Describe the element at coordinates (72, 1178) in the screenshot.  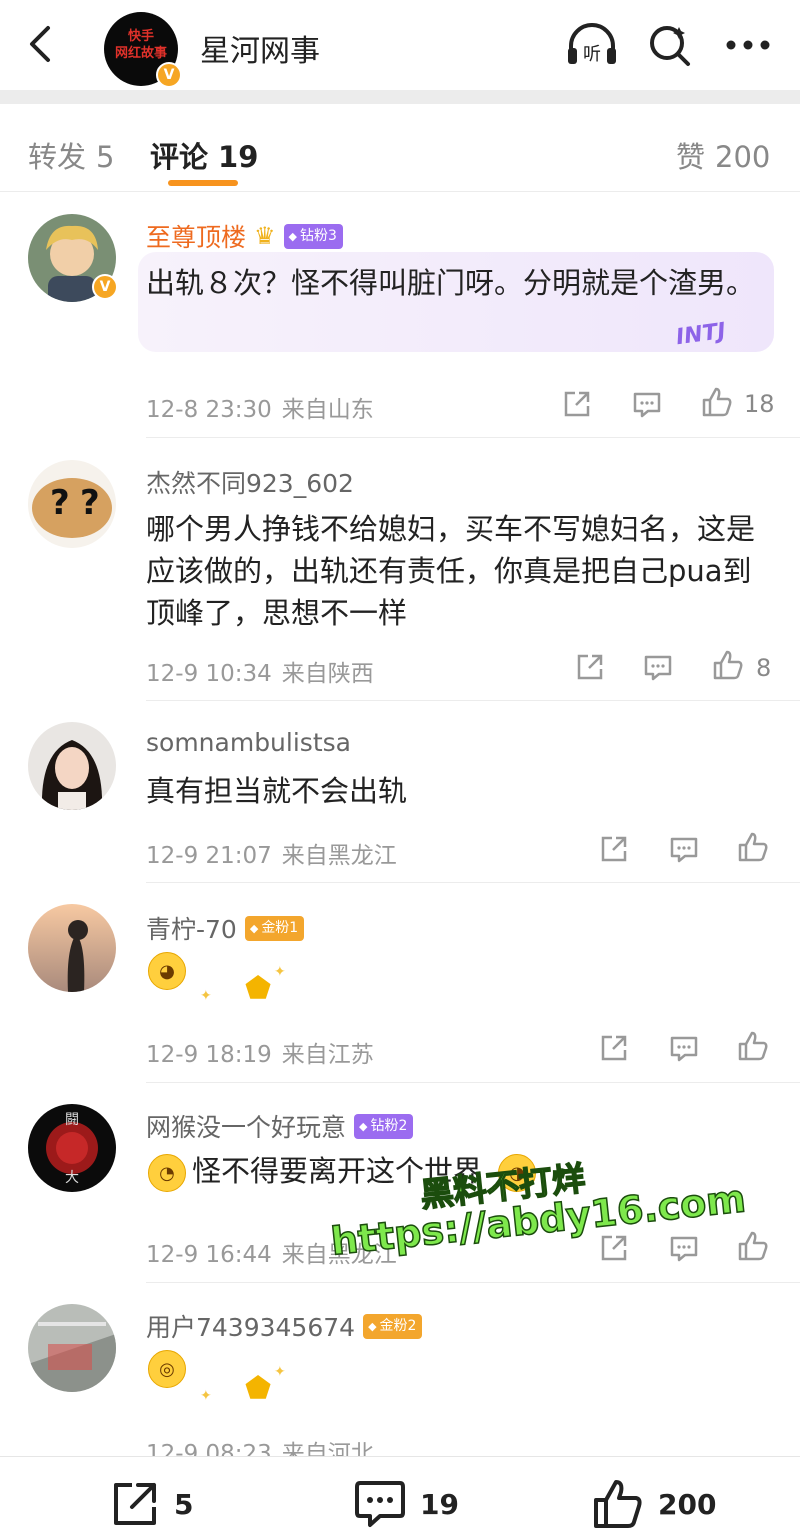
I see `svg-text: 大` at that location.